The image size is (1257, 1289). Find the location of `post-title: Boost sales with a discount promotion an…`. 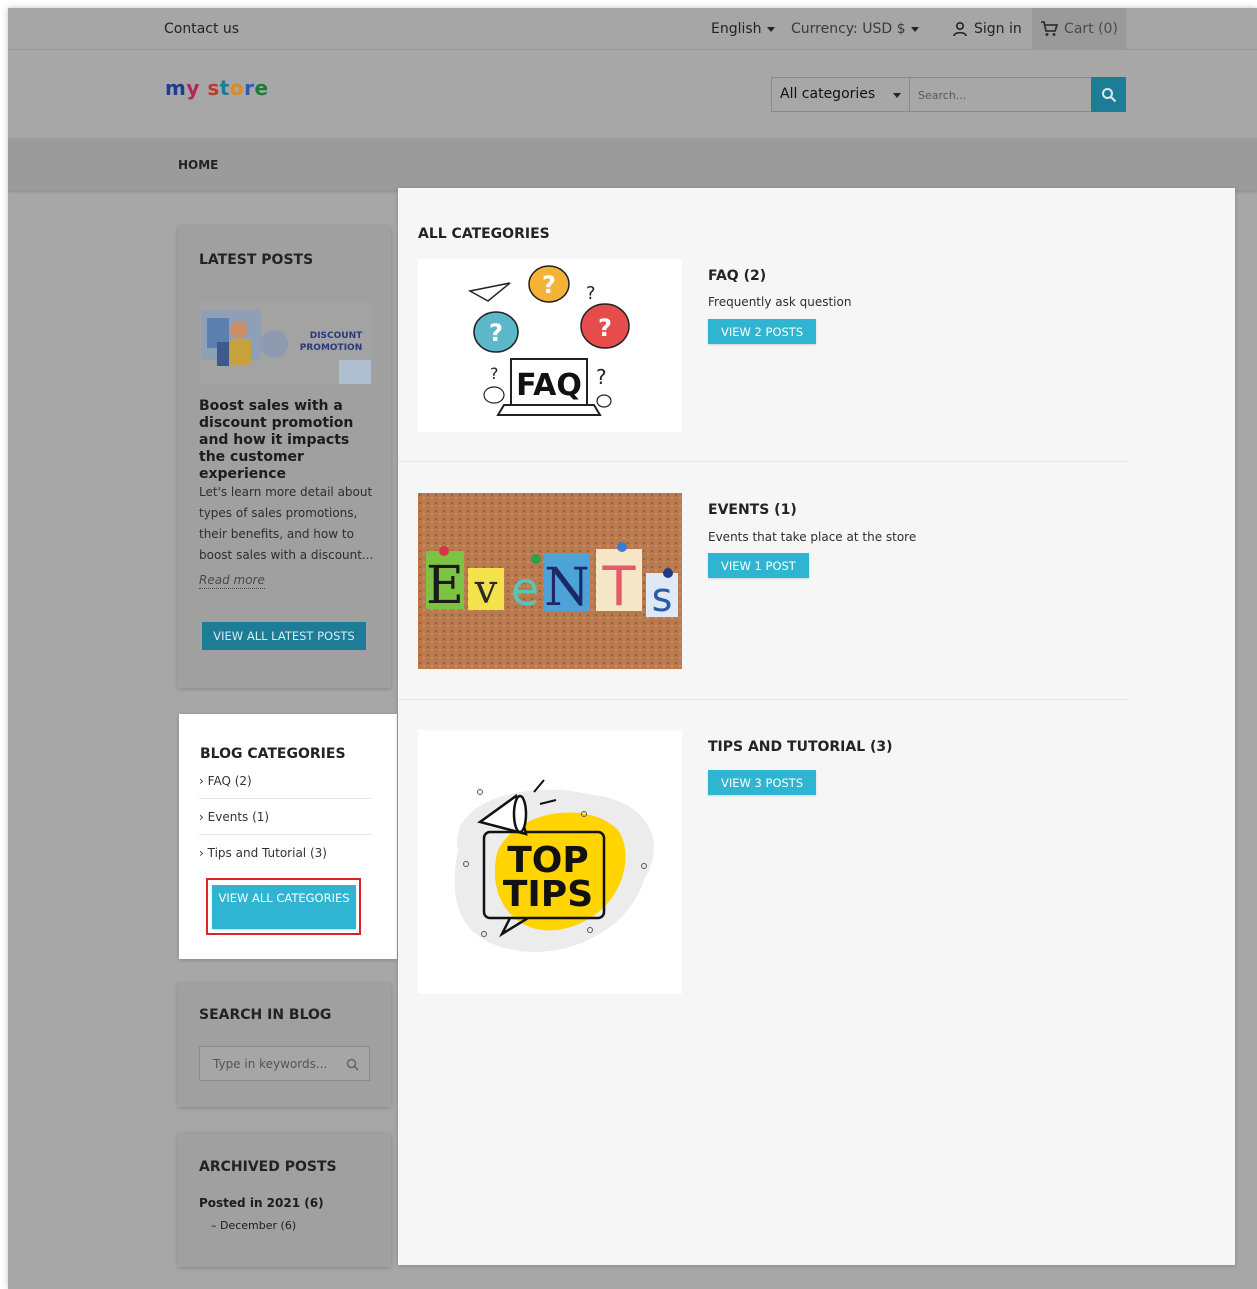

post-title: Boost sales with a discount promotion an… is located at coordinates (286, 440).